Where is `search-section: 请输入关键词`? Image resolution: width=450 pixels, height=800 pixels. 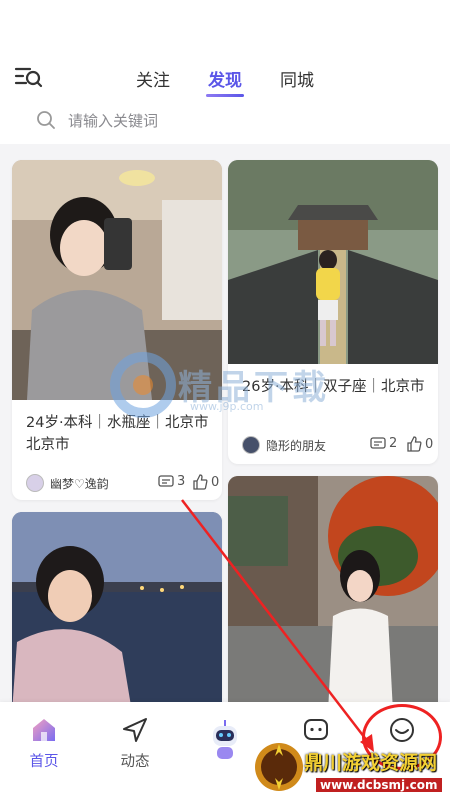 search-section: 请输入关键词 is located at coordinates (225, 122).